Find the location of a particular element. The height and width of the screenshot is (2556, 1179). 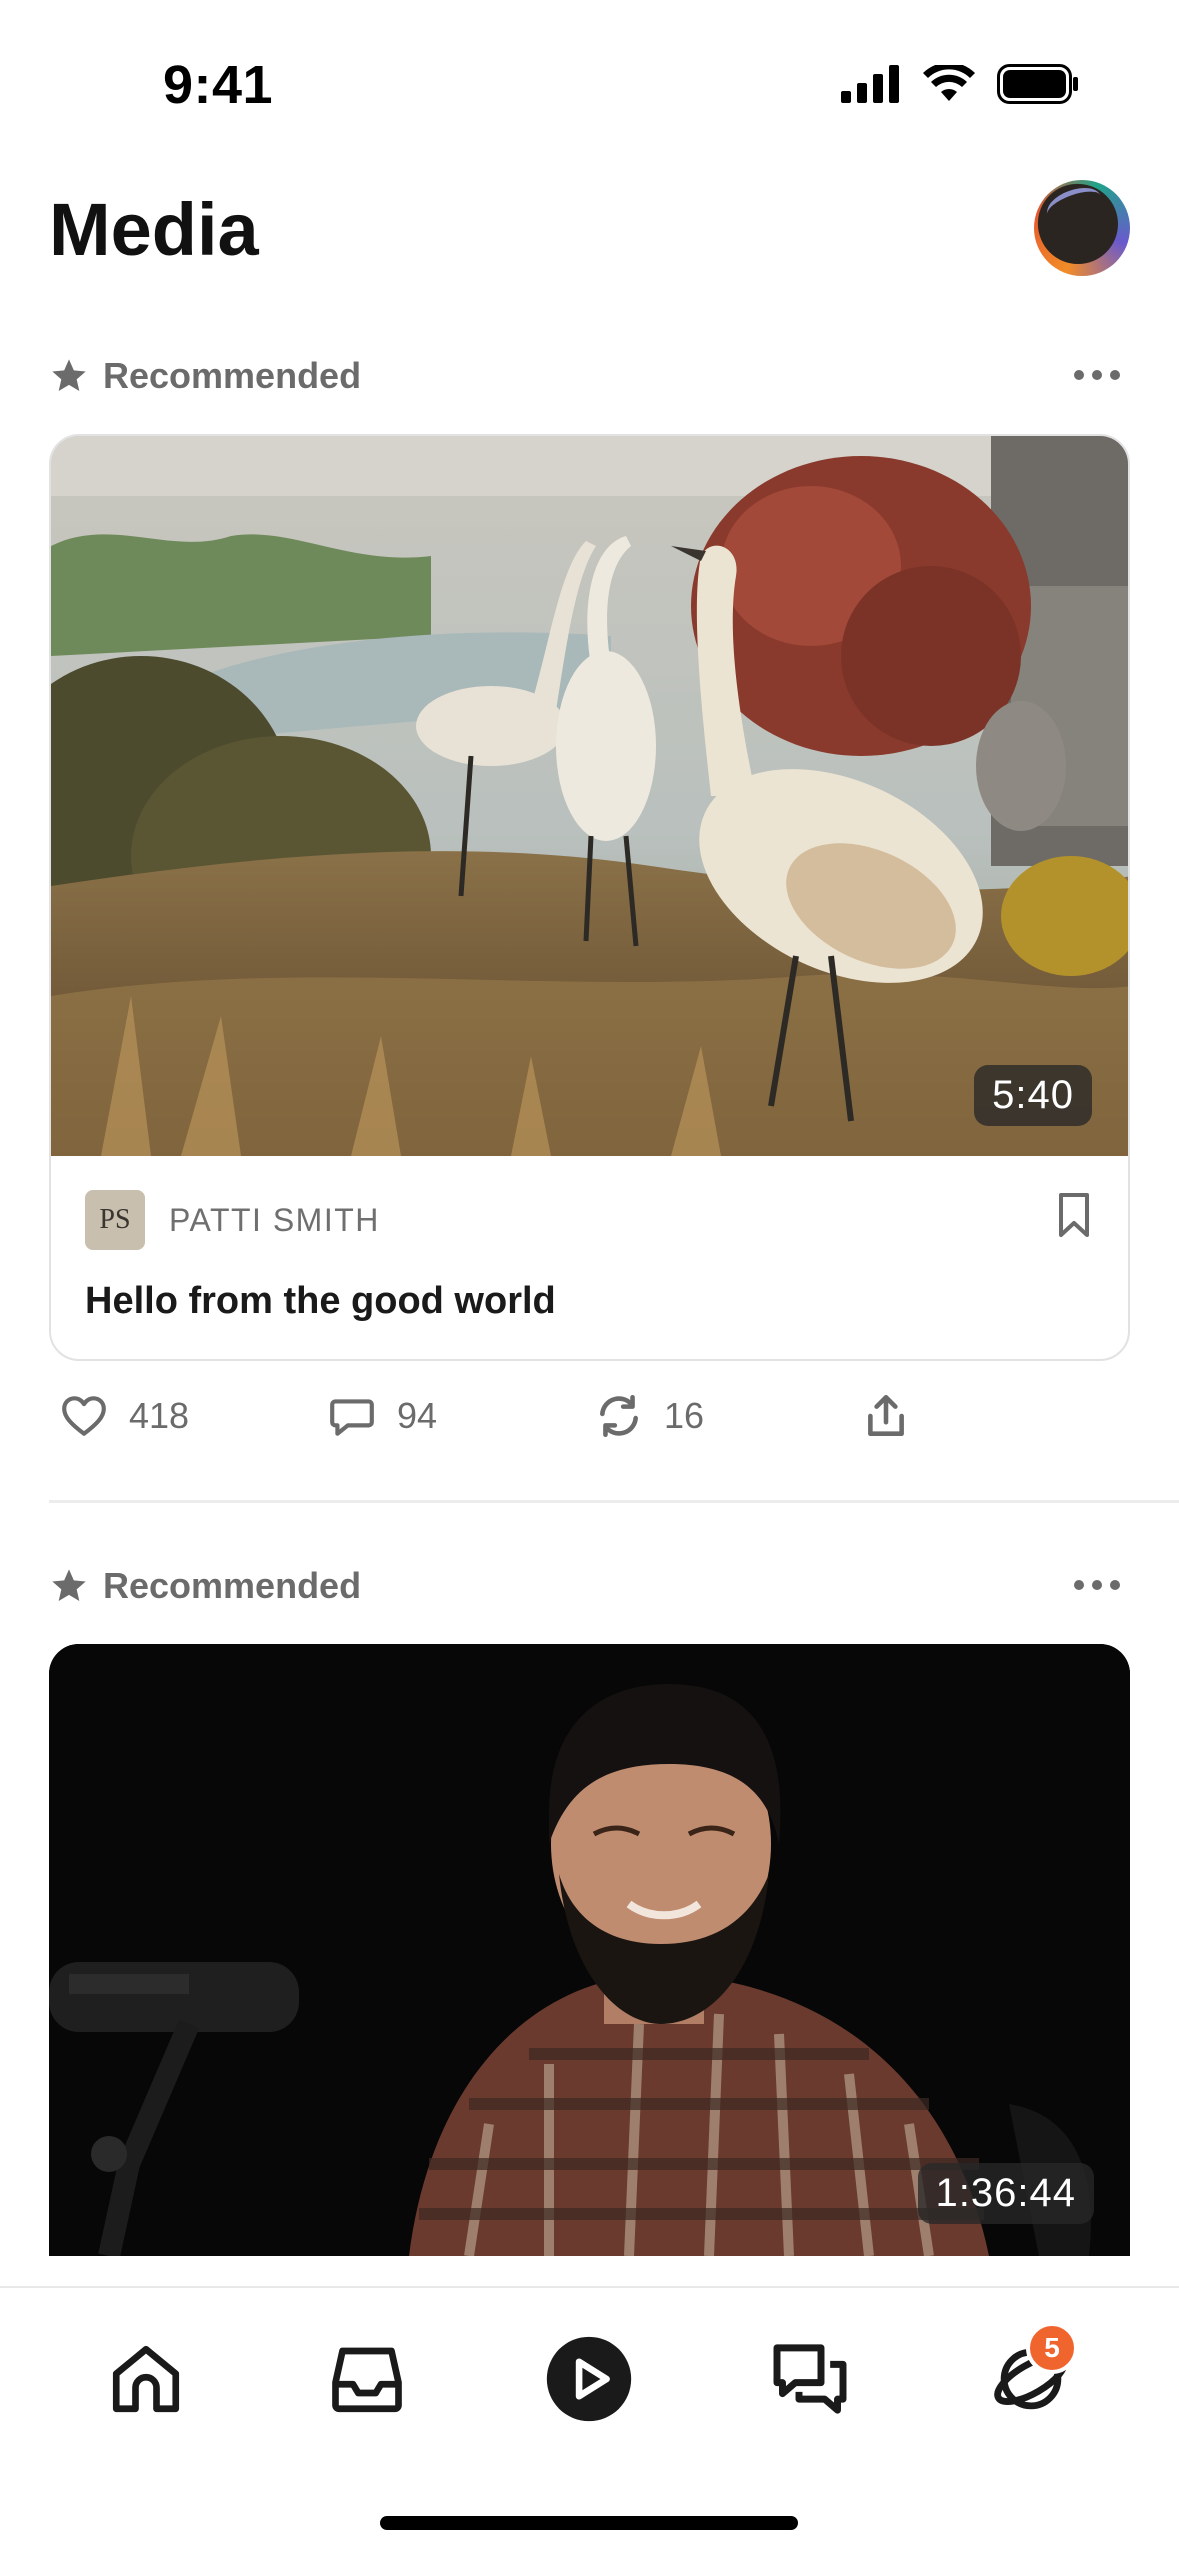

status-bar: 9:41 is located at coordinates (589, 85).